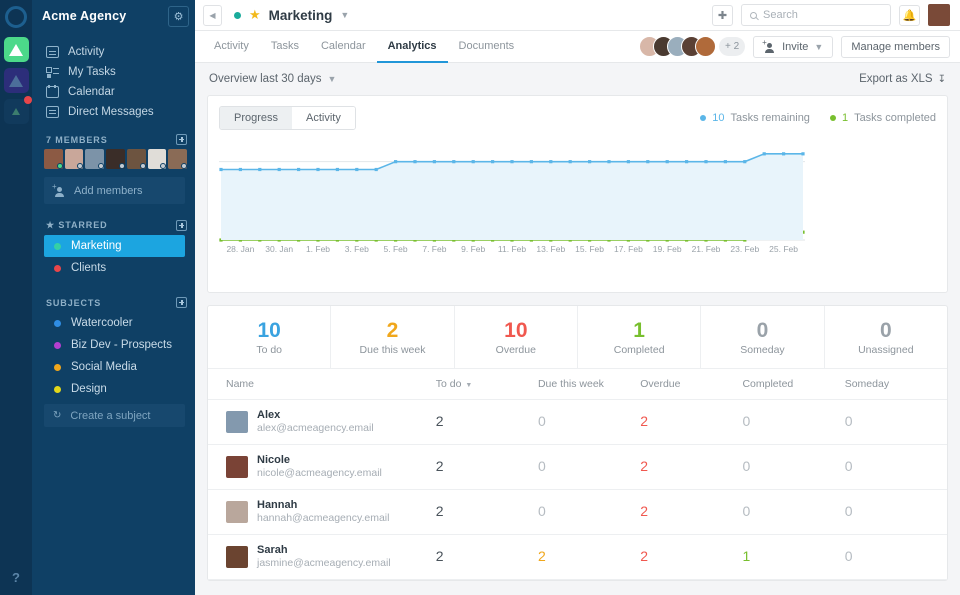  I want to click on column-header-due-this-week: Due this week, so click(589, 384).